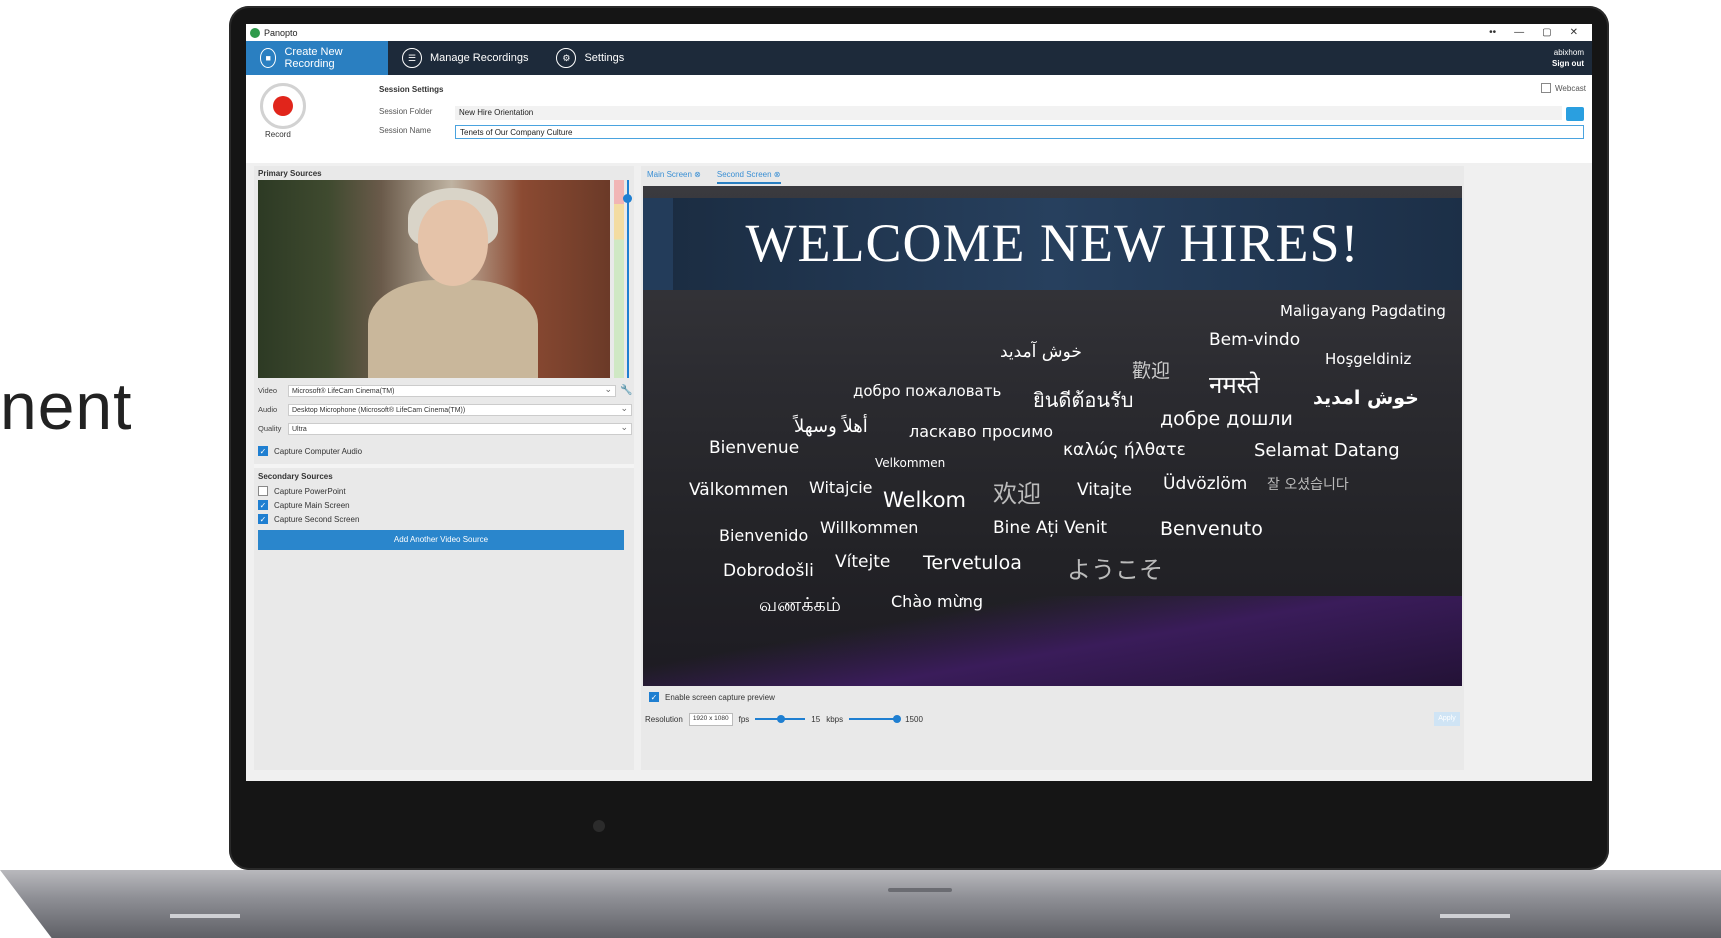 The image size is (1721, 938). What do you see at coordinates (860, 904) in the screenshot?
I see `laptop-base` at bounding box center [860, 904].